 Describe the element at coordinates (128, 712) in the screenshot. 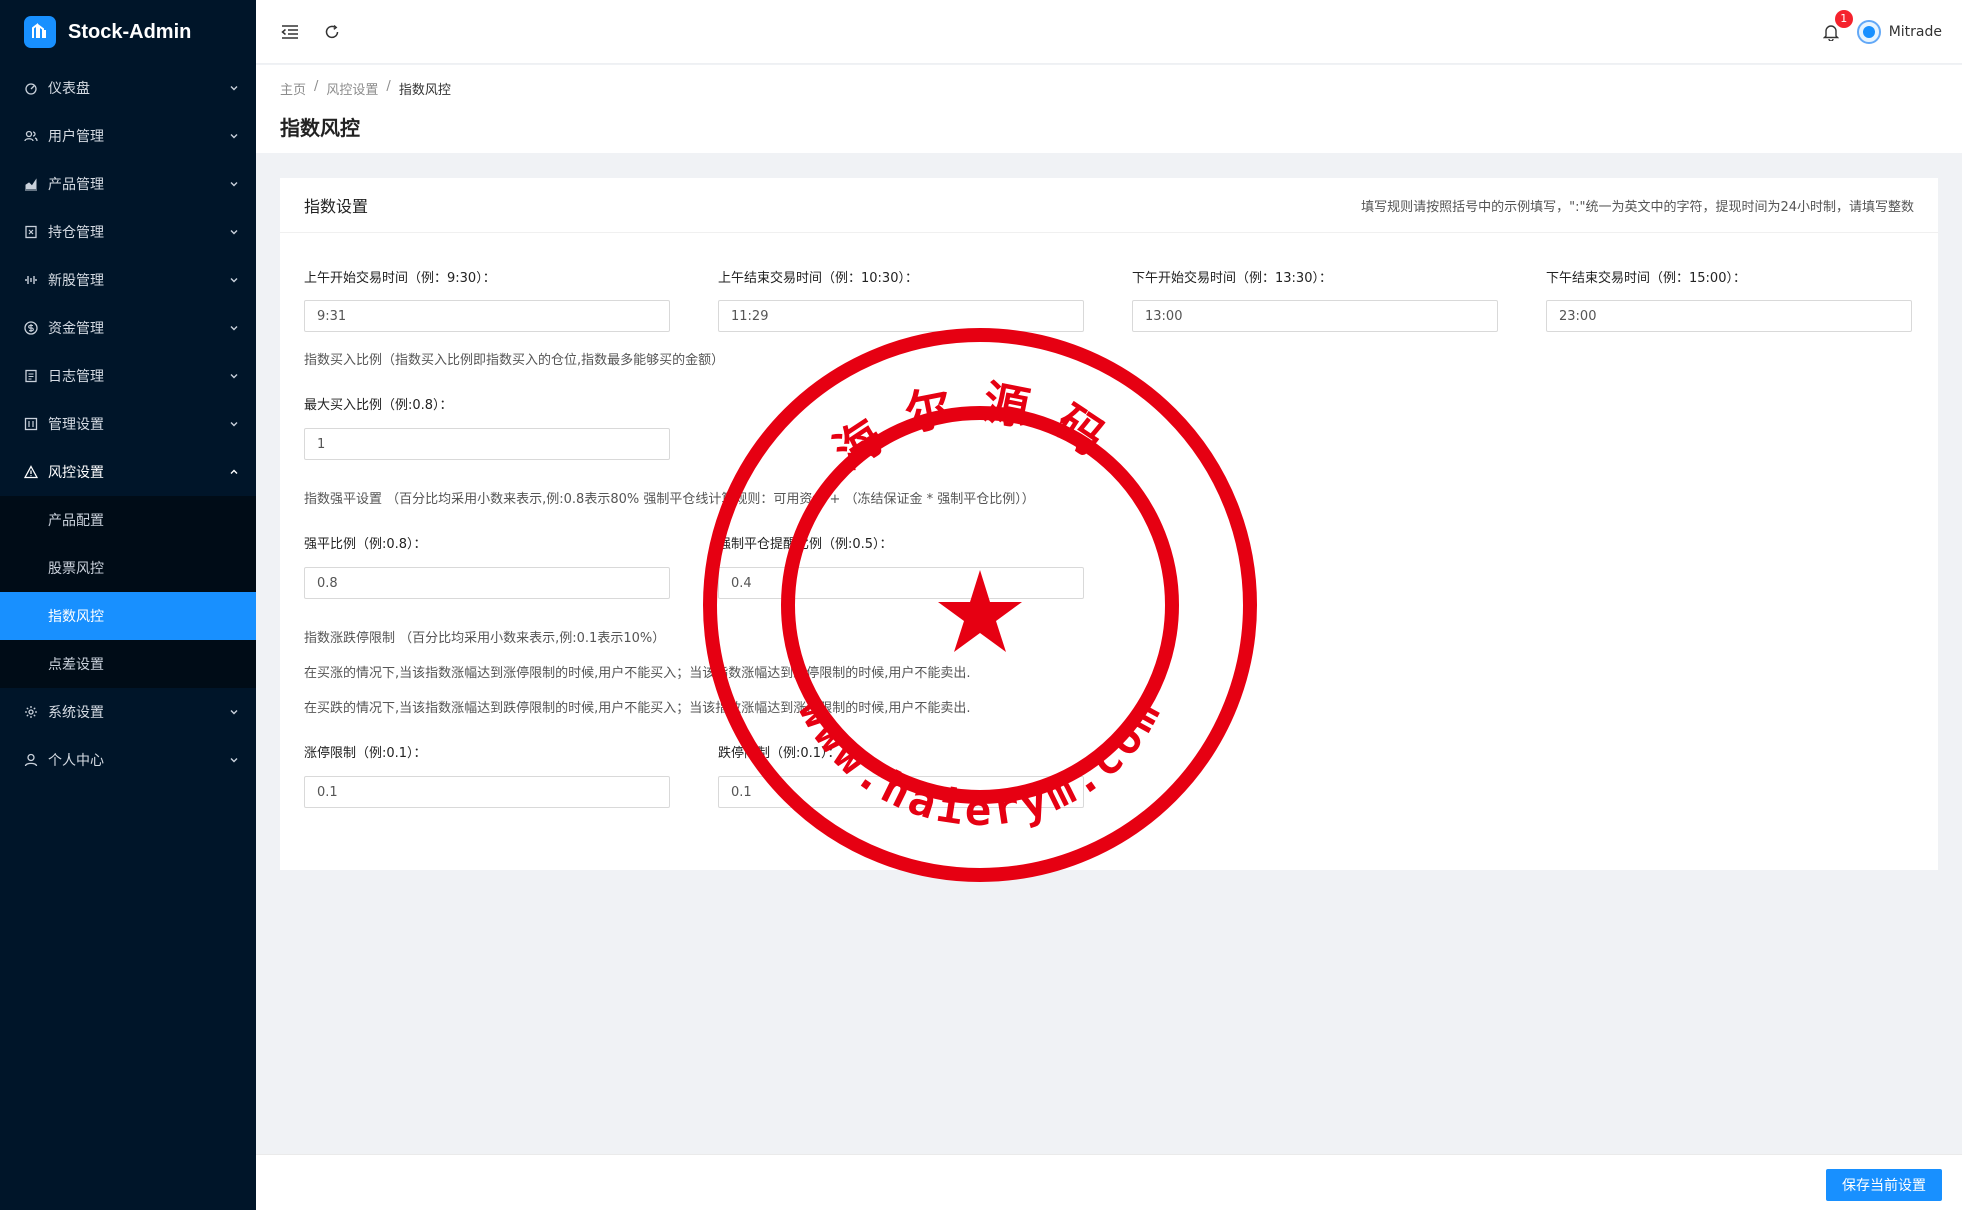

I see `sidebar-item-system-settings: 系统设置` at that location.